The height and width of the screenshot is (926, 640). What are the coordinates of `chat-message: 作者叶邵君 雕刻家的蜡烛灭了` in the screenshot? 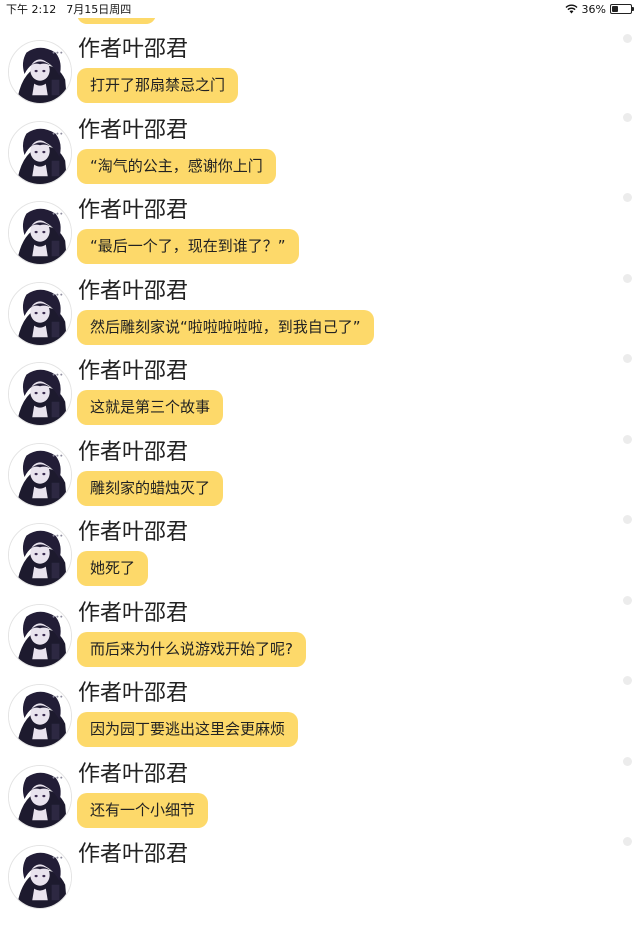 It's located at (320, 479).